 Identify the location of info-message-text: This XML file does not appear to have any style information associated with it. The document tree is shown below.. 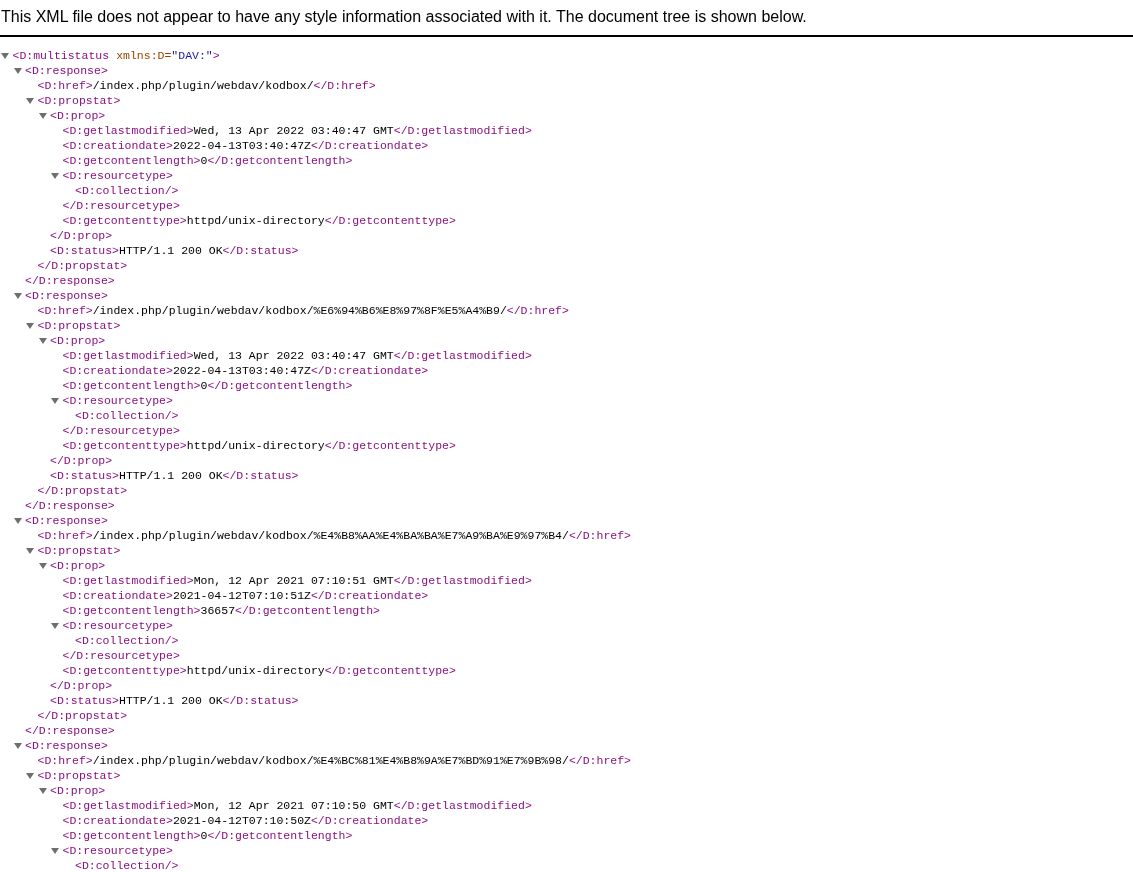
(404, 16).